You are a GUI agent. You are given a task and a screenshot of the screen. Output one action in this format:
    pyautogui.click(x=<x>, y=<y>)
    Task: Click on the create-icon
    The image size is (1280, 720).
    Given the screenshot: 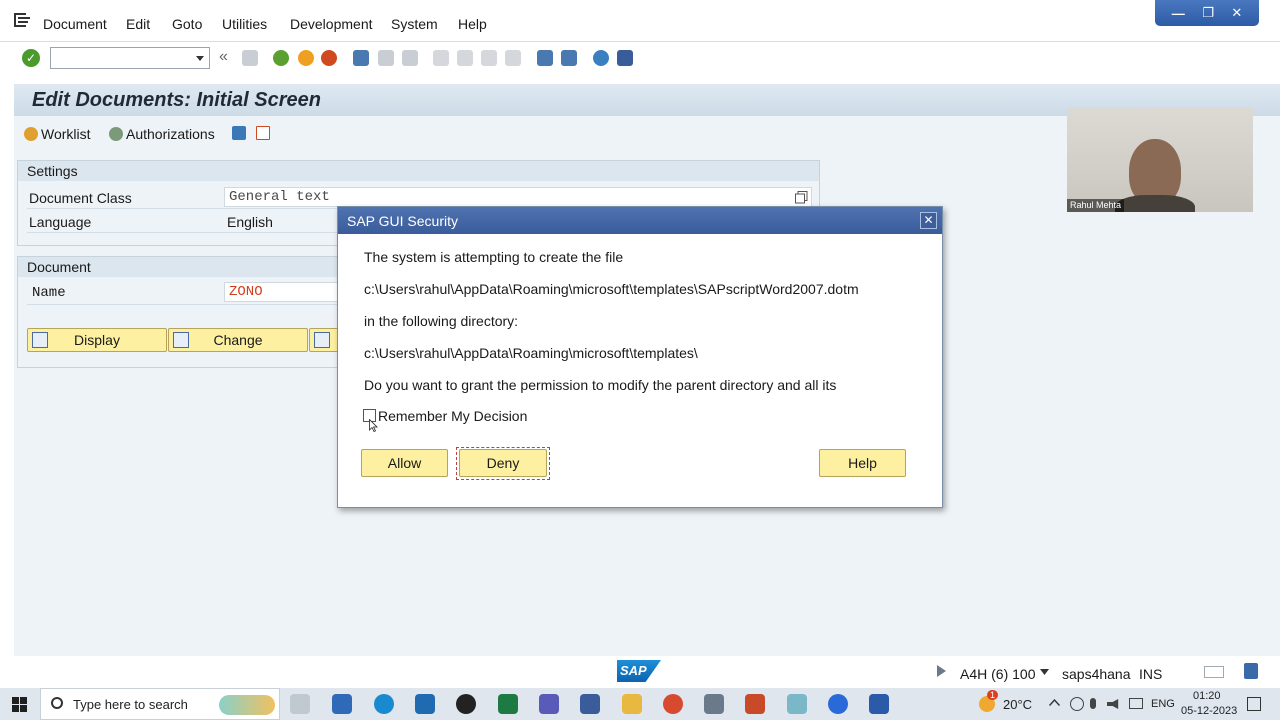 What is the action you would take?
    pyautogui.click(x=322, y=340)
    